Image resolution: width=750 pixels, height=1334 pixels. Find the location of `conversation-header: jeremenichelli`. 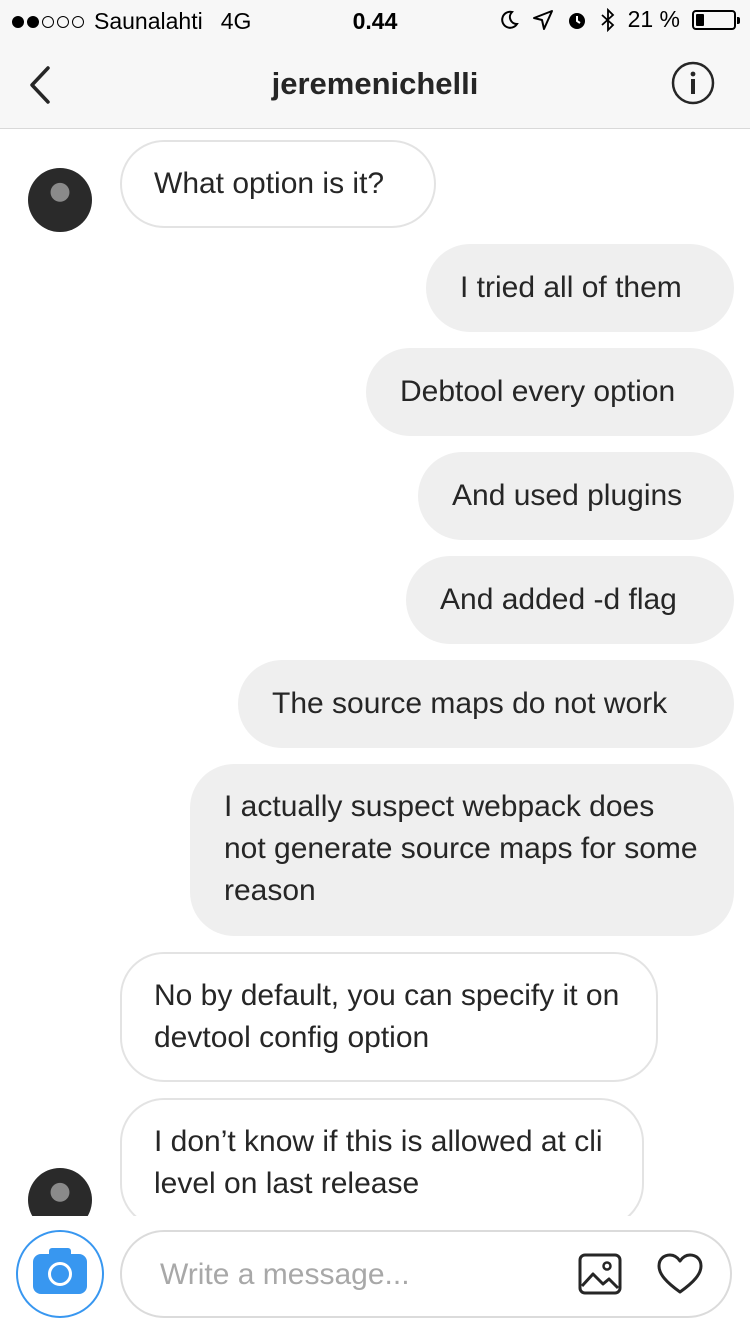

conversation-header: jeremenichelli is located at coordinates (375, 85).